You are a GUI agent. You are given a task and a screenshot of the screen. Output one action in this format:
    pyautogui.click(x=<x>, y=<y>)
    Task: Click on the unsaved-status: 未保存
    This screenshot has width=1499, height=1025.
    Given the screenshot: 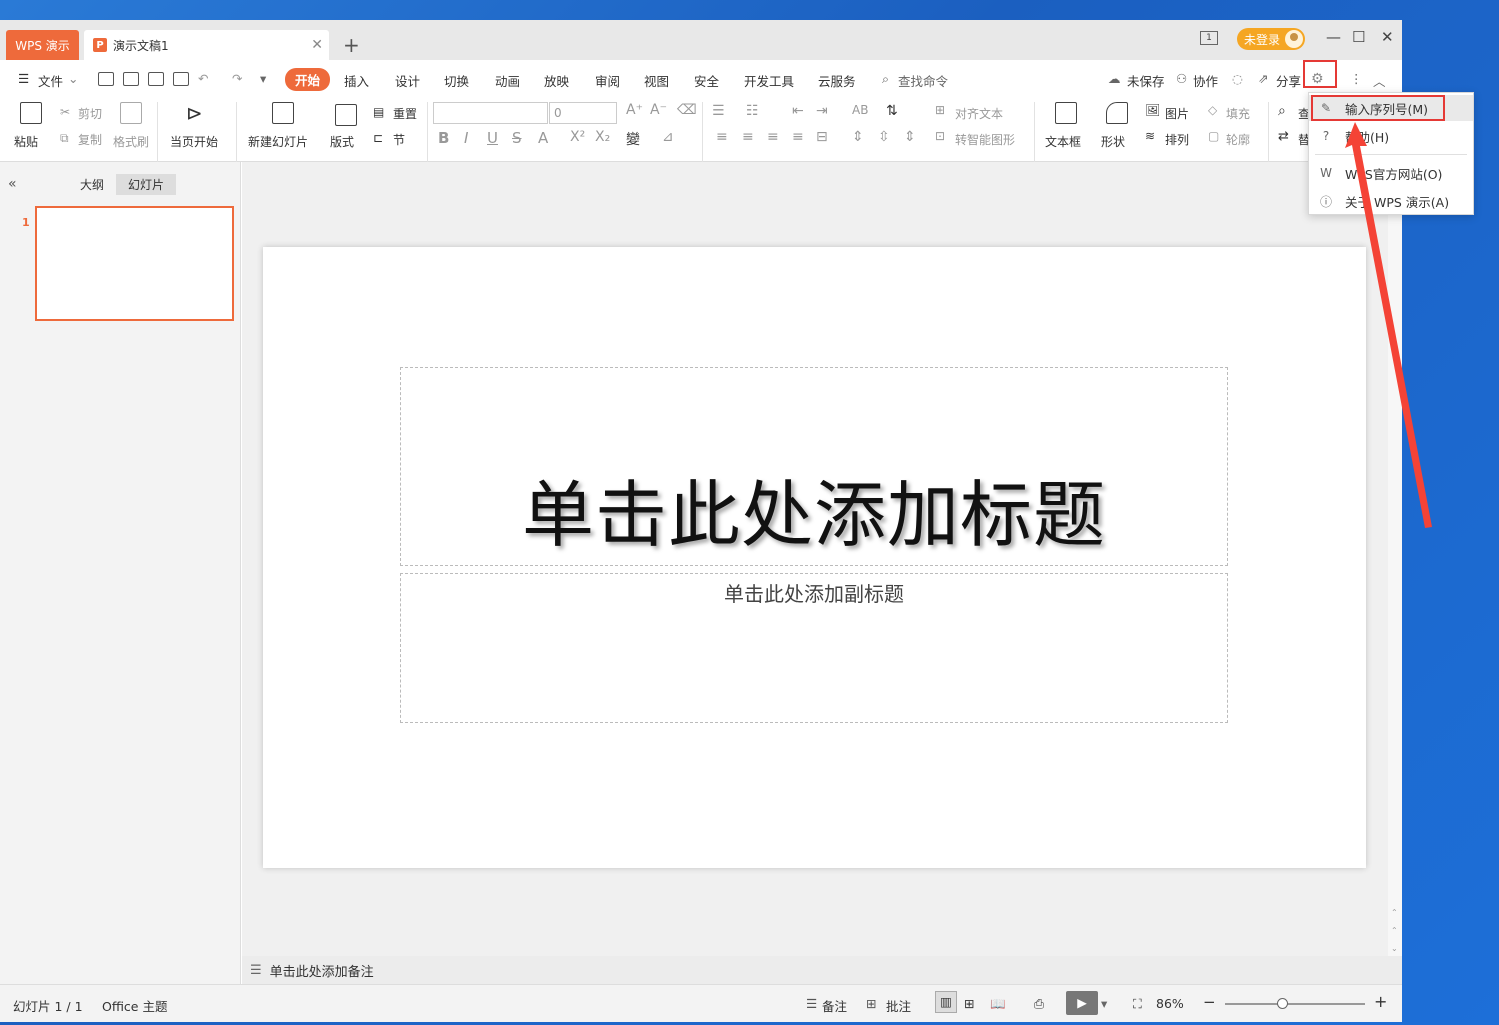 What is the action you would take?
    pyautogui.click(x=1146, y=80)
    